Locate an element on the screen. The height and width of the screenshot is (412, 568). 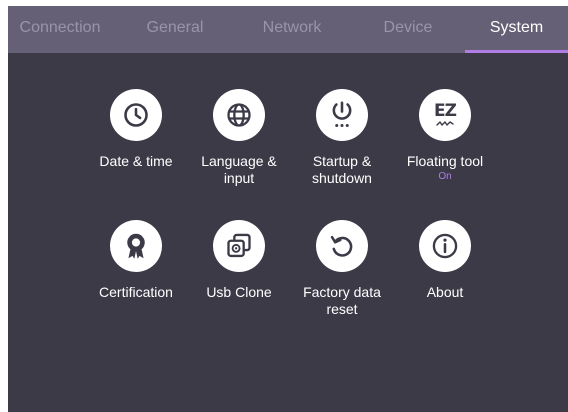
clone-icon is located at coordinates (239, 245).